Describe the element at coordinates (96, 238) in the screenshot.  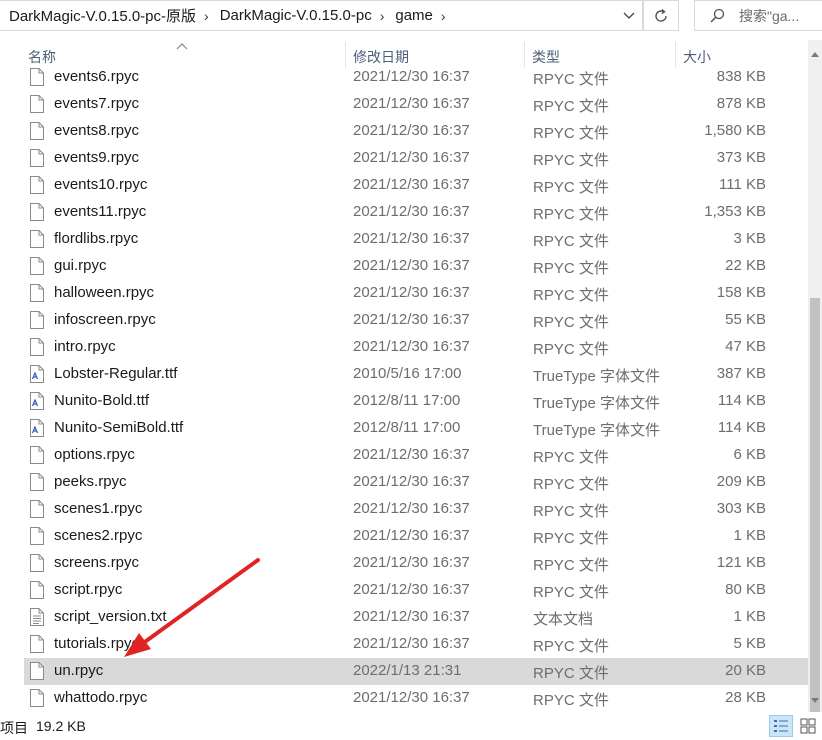
I see `file-name: flordlibs.rpyc` at that location.